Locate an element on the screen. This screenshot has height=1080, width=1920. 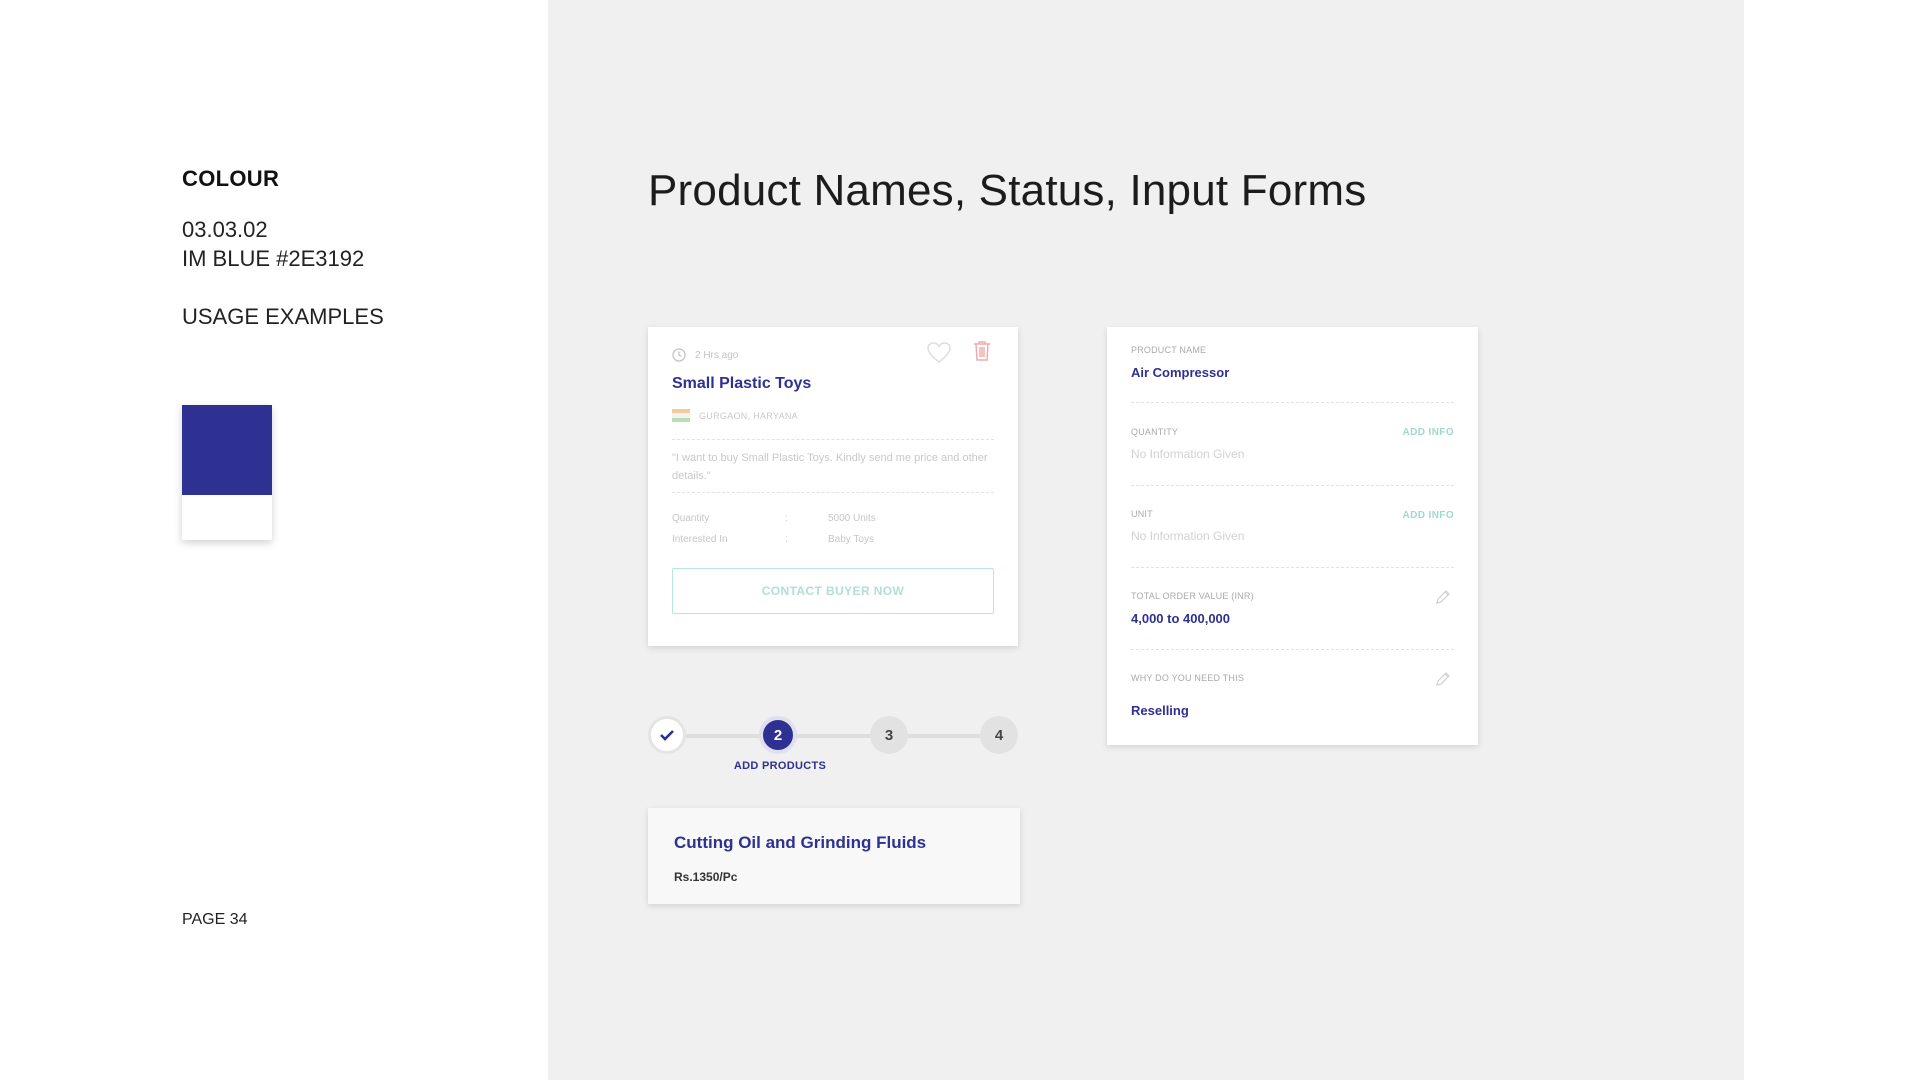
why-label: WHY DO YOU NEED THIS is located at coordinates (1188, 678).